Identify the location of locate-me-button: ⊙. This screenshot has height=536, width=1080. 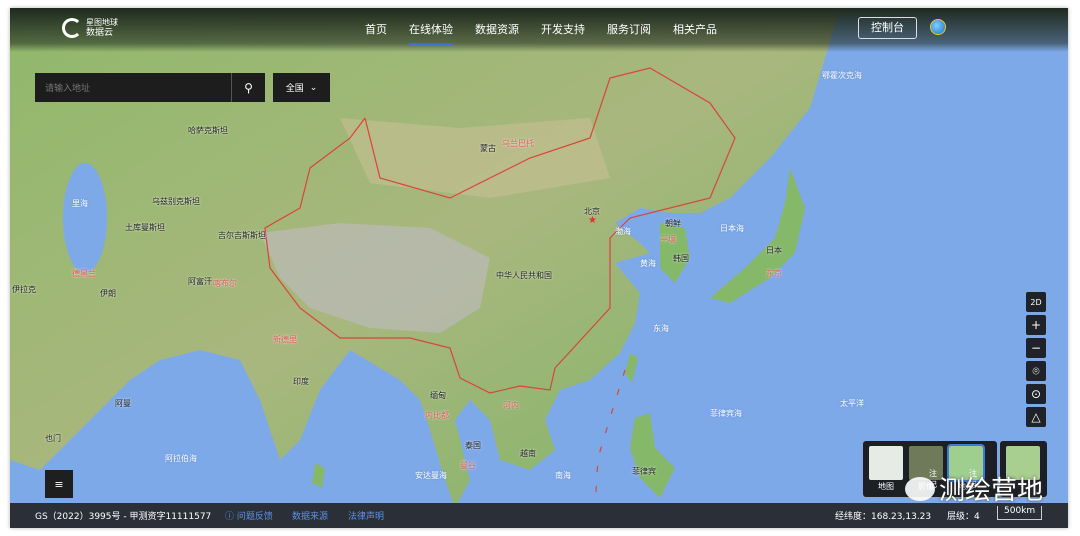
(1036, 394).